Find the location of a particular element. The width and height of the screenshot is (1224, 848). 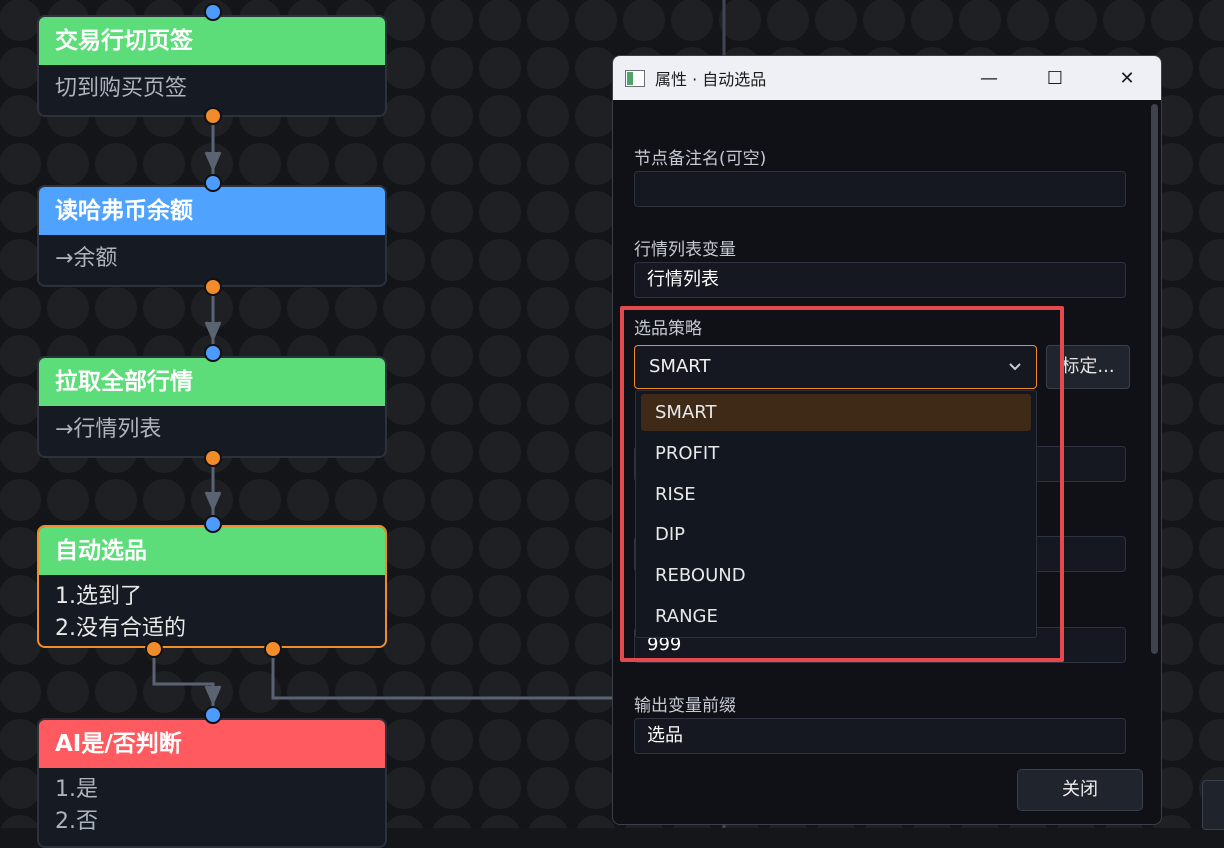

prefix-label: 输出变量前缀 is located at coordinates (685, 706).